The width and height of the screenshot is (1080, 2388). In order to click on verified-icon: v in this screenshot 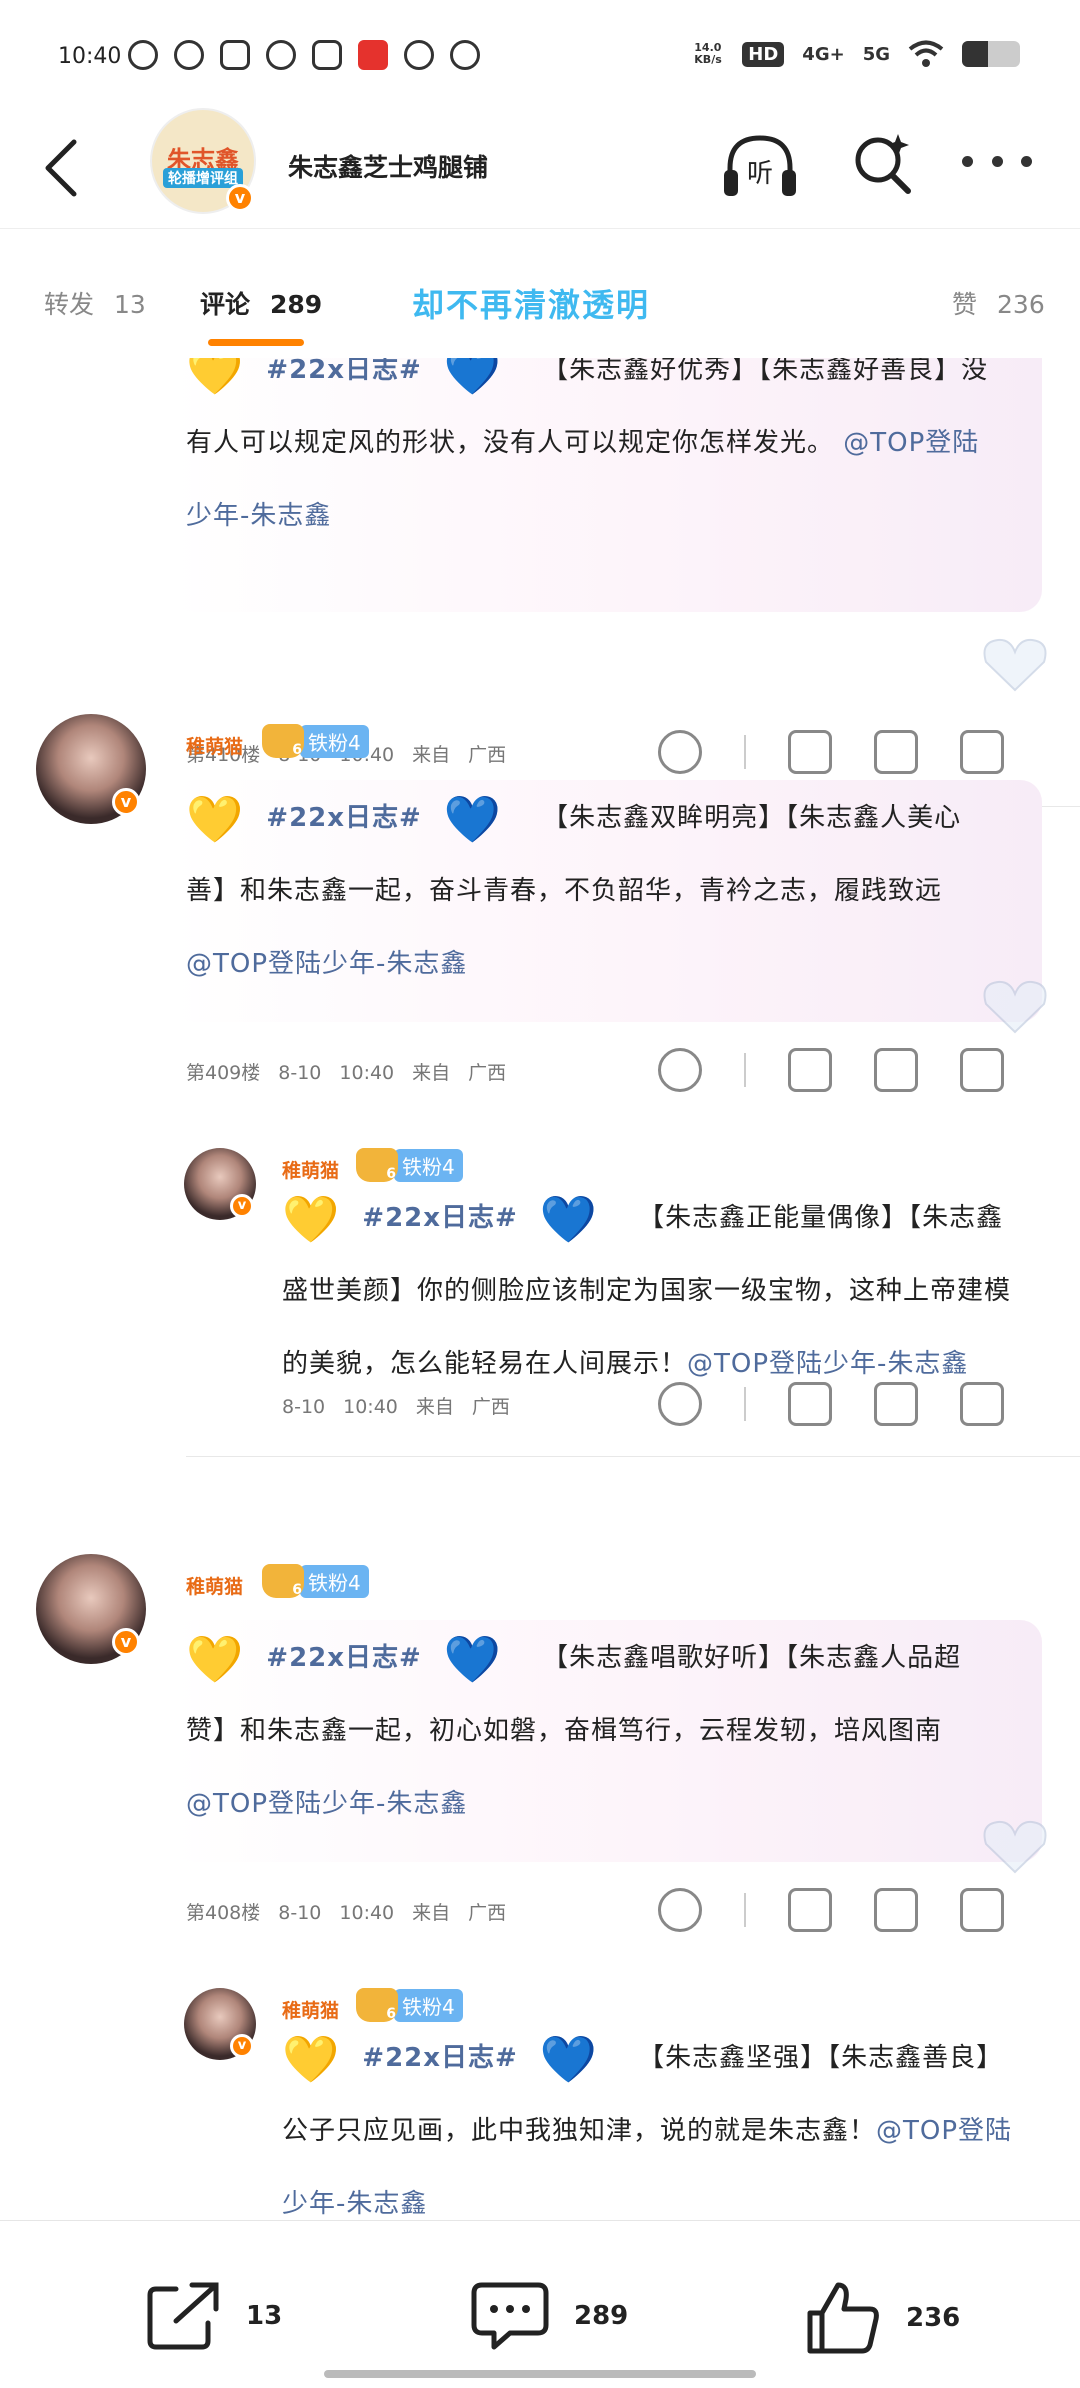, I will do `click(240, 198)`.